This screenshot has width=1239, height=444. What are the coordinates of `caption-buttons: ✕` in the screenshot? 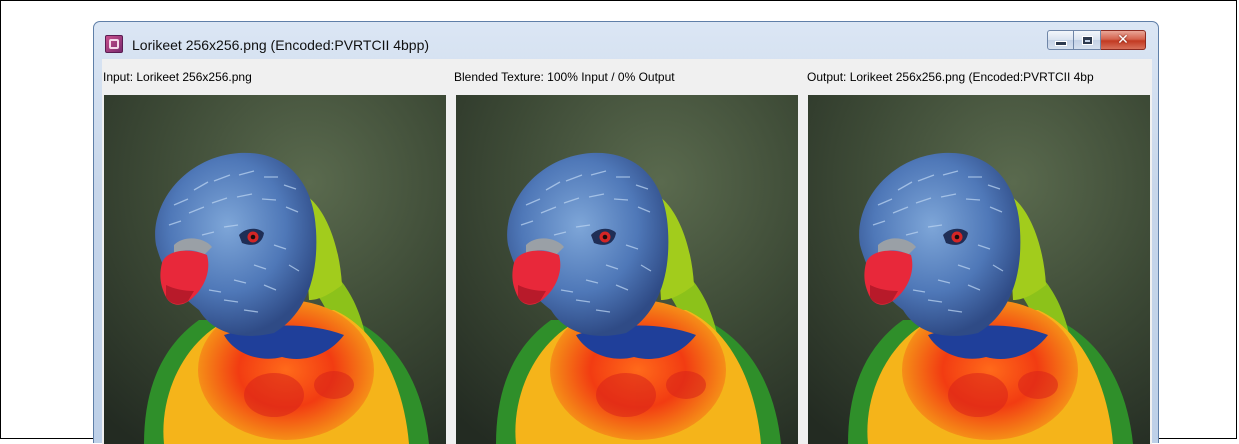 It's located at (1096, 41).